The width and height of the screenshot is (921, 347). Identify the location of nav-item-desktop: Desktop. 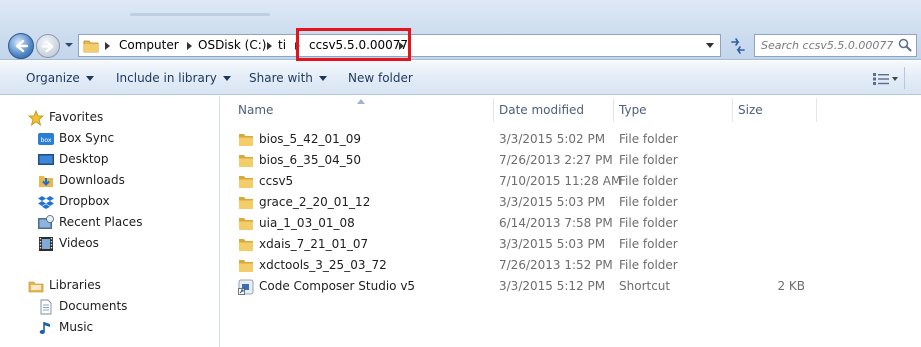
(100, 159).